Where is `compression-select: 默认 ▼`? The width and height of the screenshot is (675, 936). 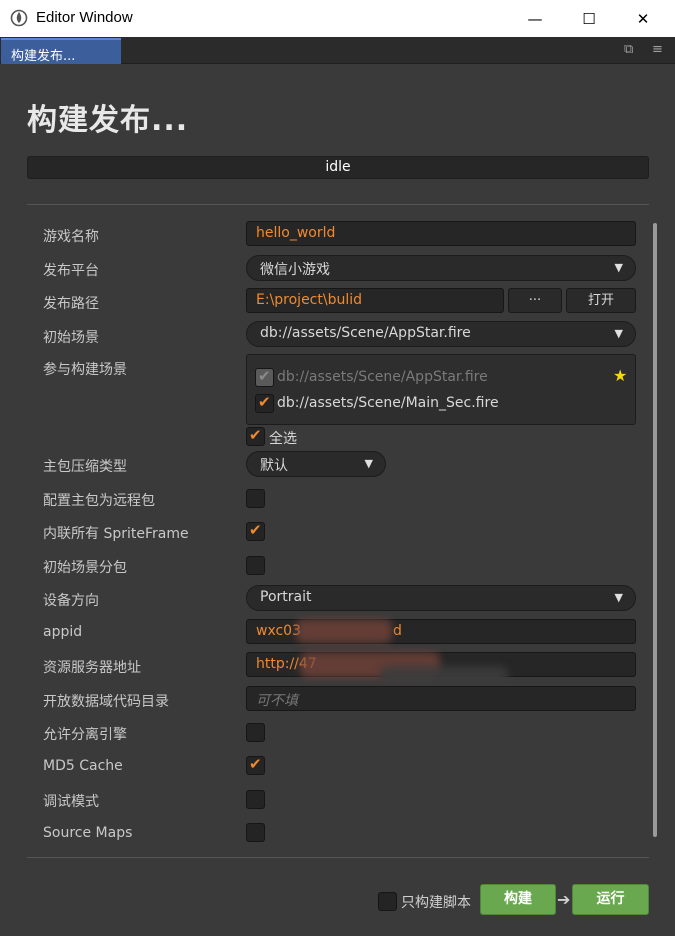 compression-select: 默认 ▼ is located at coordinates (316, 464).